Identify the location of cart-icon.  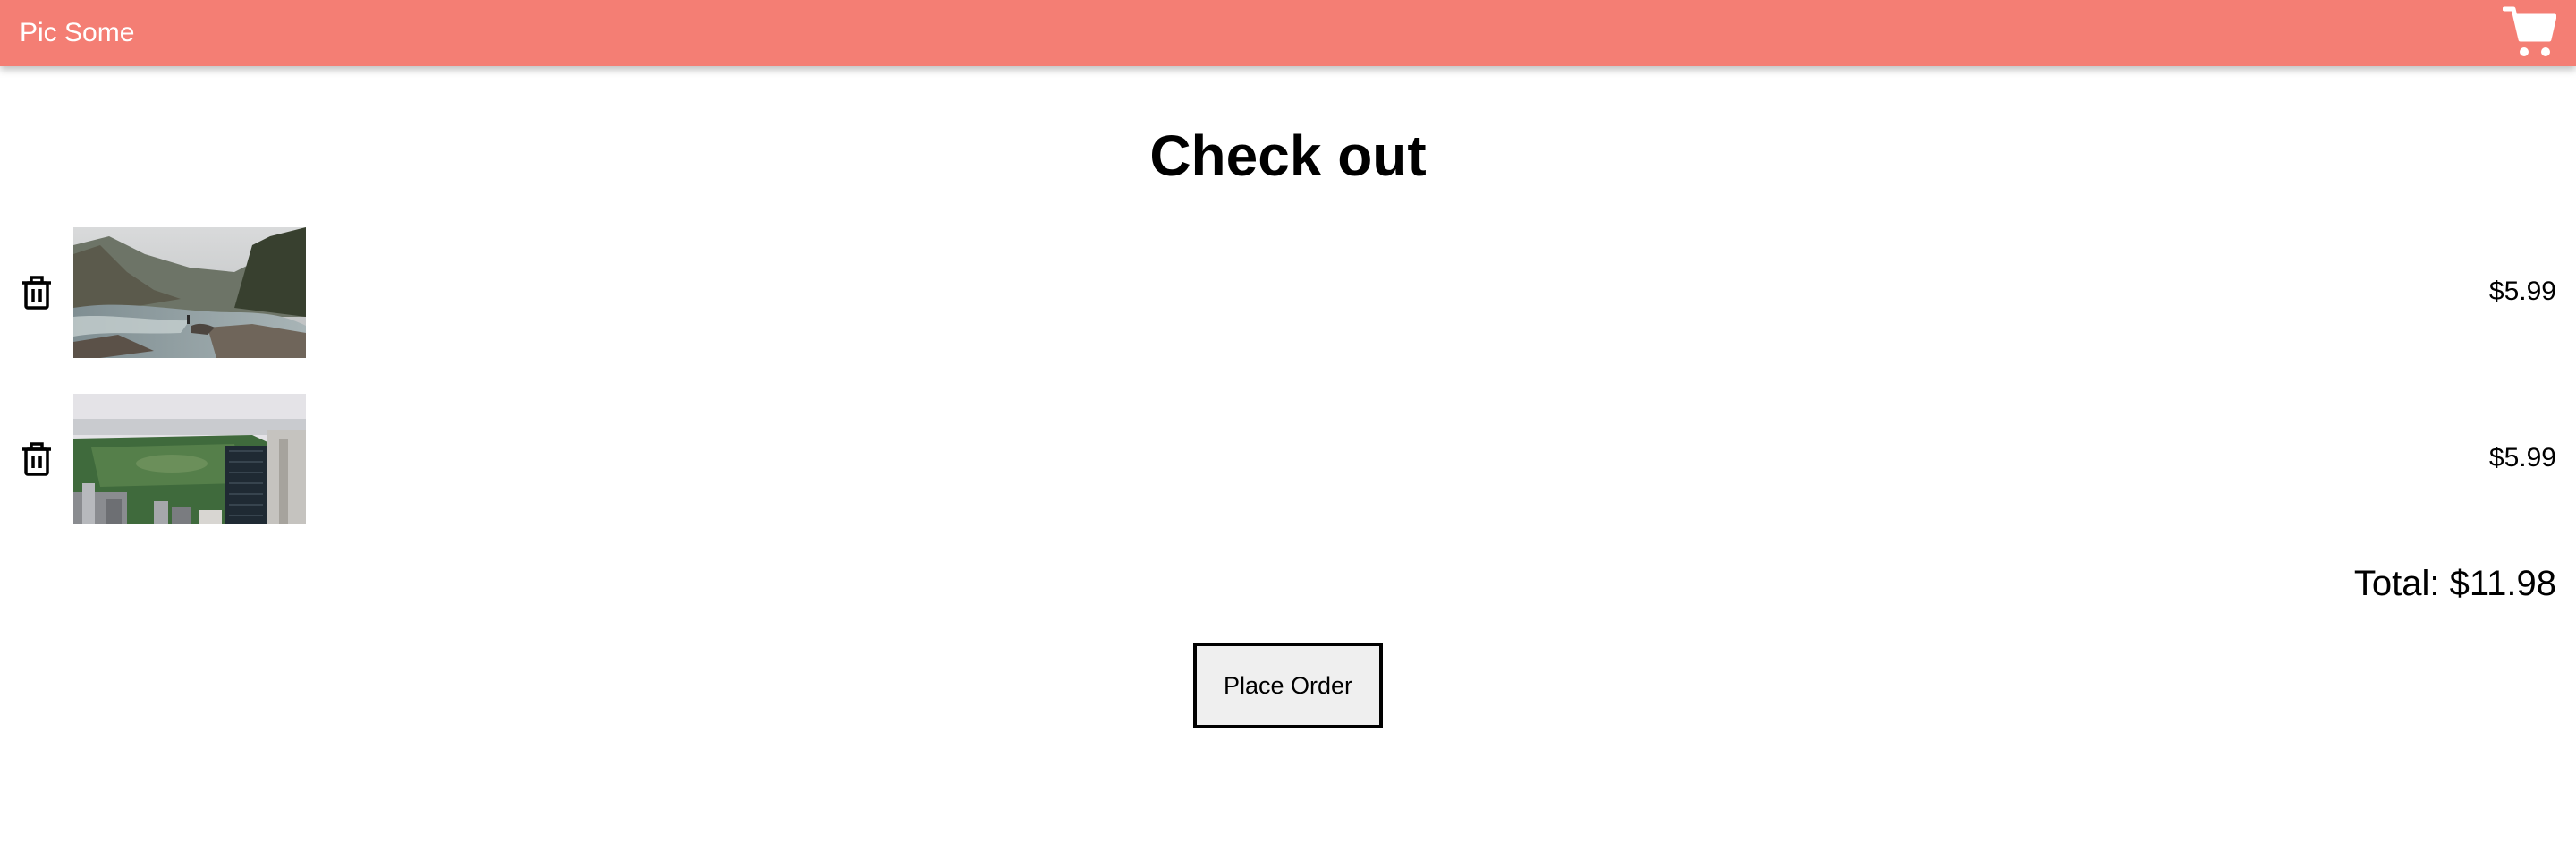
(2529, 31).